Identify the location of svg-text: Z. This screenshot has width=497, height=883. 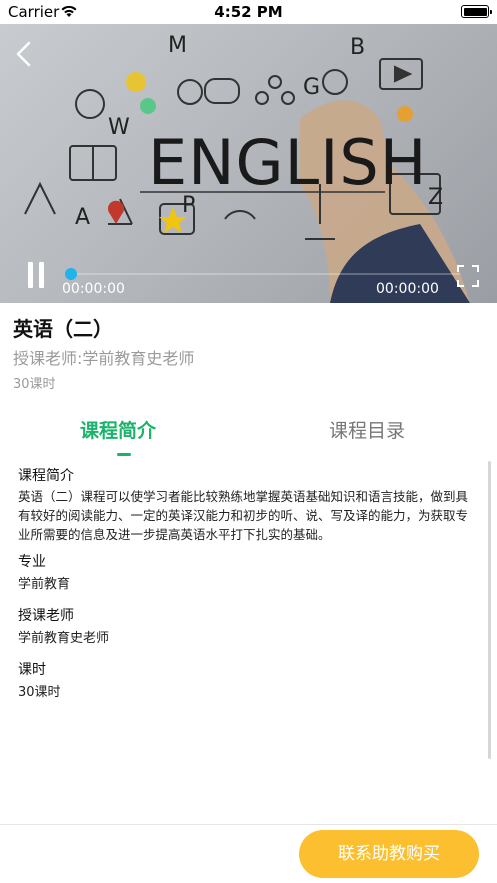
(435, 197).